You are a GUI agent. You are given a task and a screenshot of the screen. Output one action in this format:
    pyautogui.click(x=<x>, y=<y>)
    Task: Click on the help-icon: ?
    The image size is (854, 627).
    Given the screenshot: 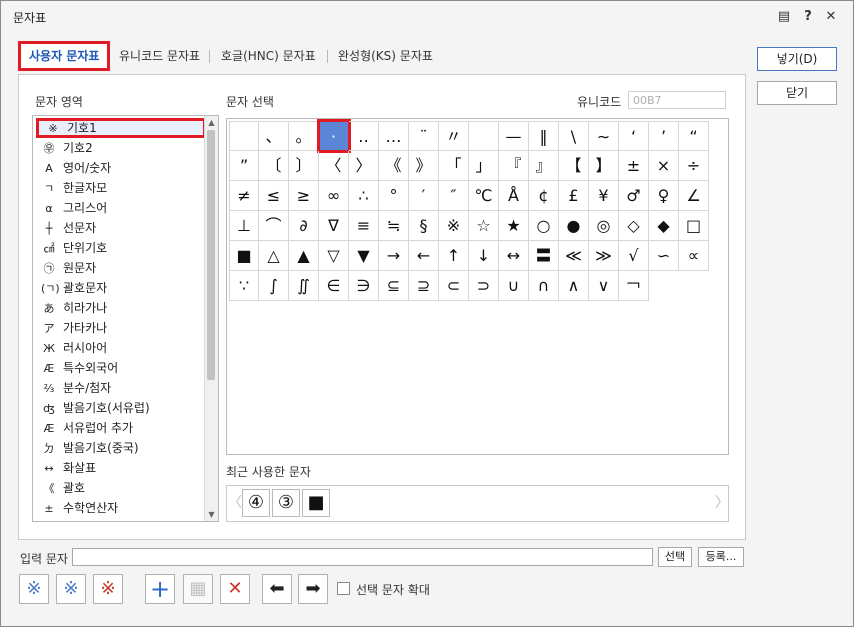 What is the action you would take?
    pyautogui.click(x=808, y=17)
    